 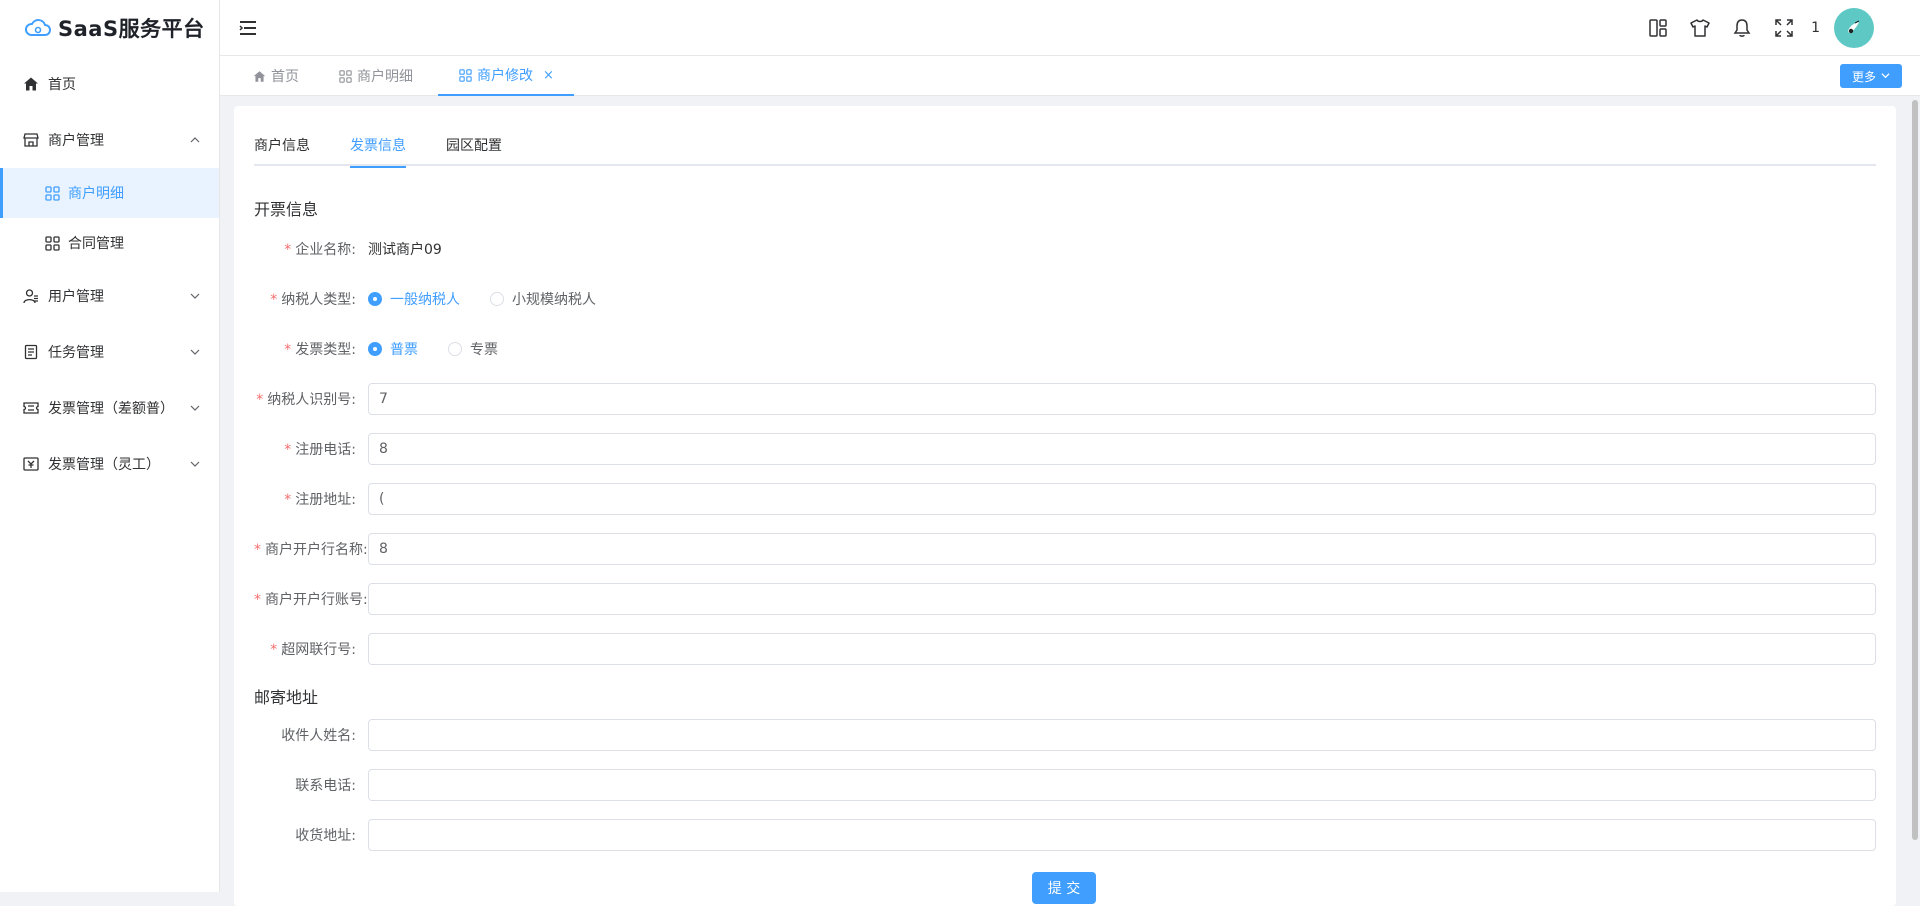 I want to click on radio-general-taxpayer: 一般纳税人, so click(x=414, y=299).